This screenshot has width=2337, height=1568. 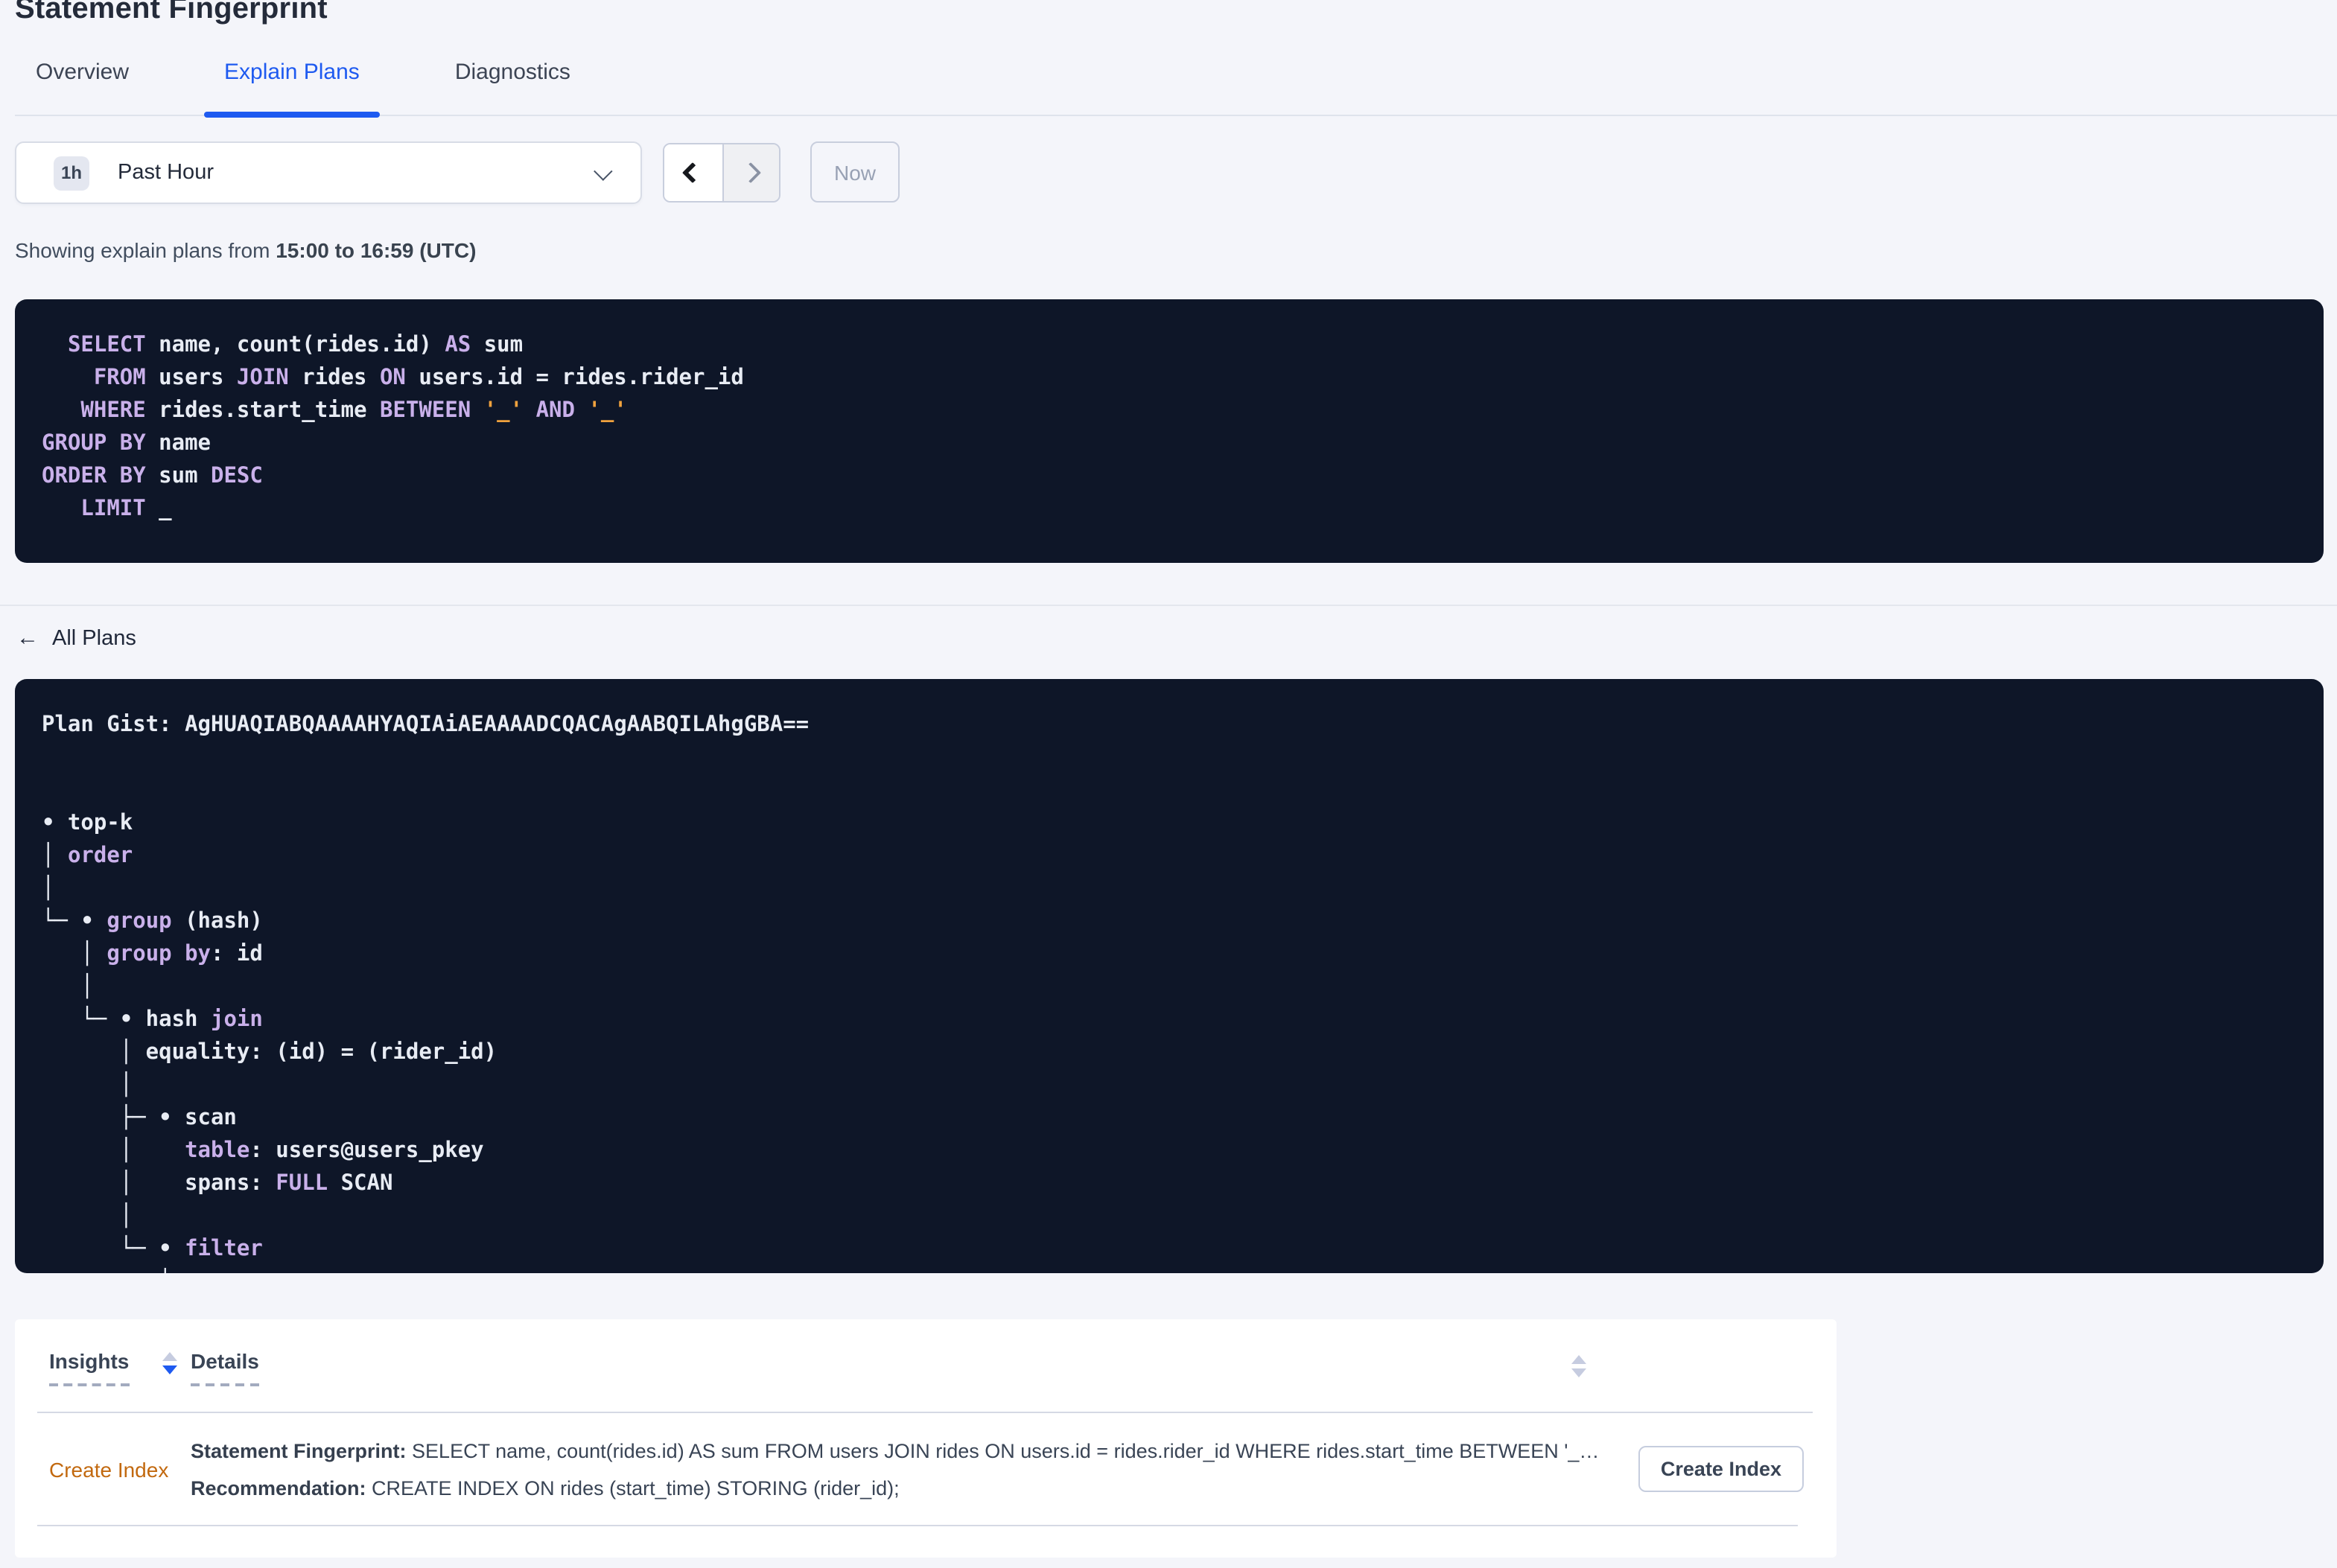 What do you see at coordinates (1579, 1366) in the screenshot?
I see `sort-details-icon` at bounding box center [1579, 1366].